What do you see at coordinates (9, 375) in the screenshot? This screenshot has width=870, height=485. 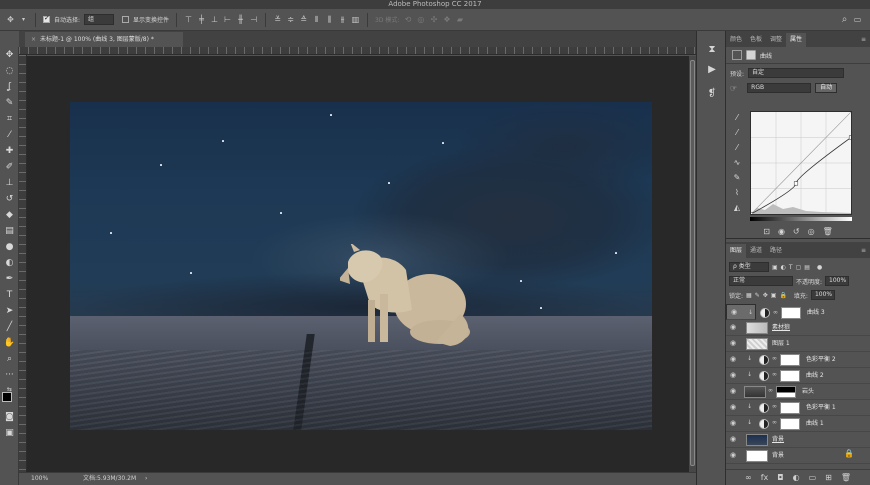 I see `more-tools-icon: ···` at bounding box center [9, 375].